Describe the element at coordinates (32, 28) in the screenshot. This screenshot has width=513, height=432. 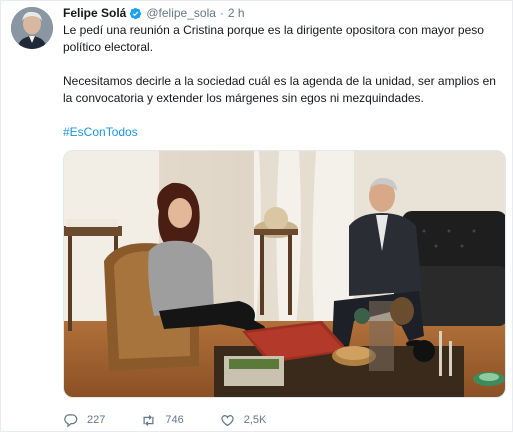
I see `avatar` at that location.